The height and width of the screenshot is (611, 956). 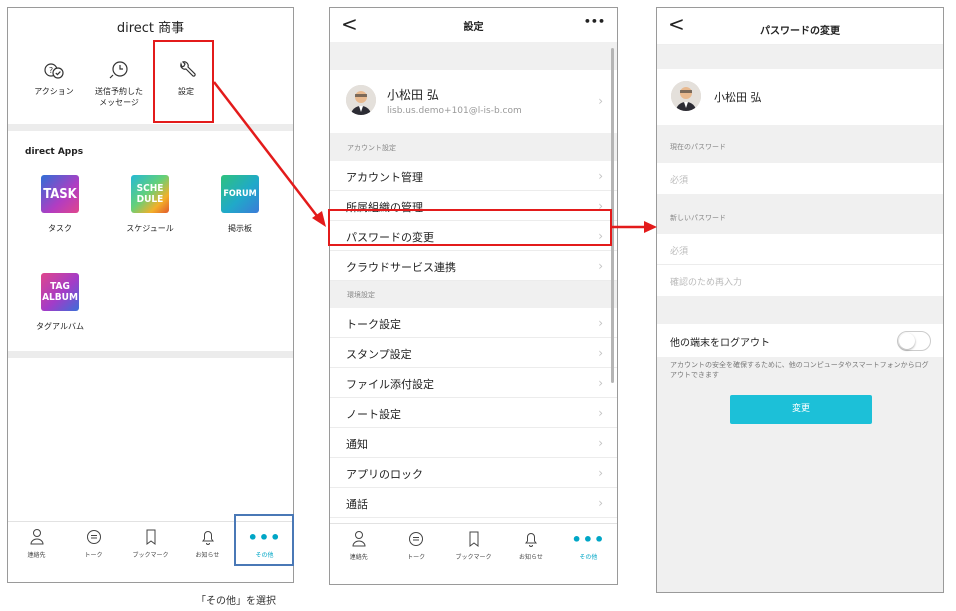 I want to click on arrow-settings-to-screen, so click(x=265, y=149).